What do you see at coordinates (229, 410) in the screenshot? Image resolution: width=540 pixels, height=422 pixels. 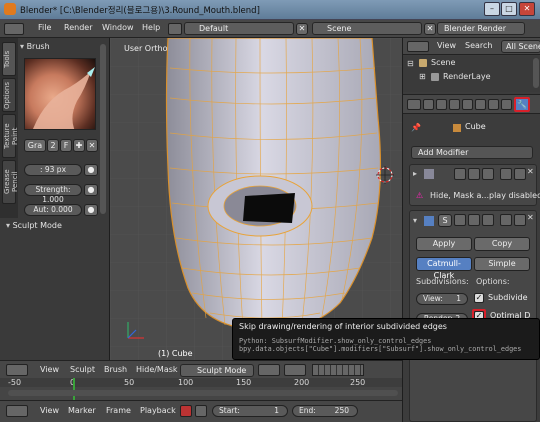 I see `start-frame-label: Start:` at bounding box center [229, 410].